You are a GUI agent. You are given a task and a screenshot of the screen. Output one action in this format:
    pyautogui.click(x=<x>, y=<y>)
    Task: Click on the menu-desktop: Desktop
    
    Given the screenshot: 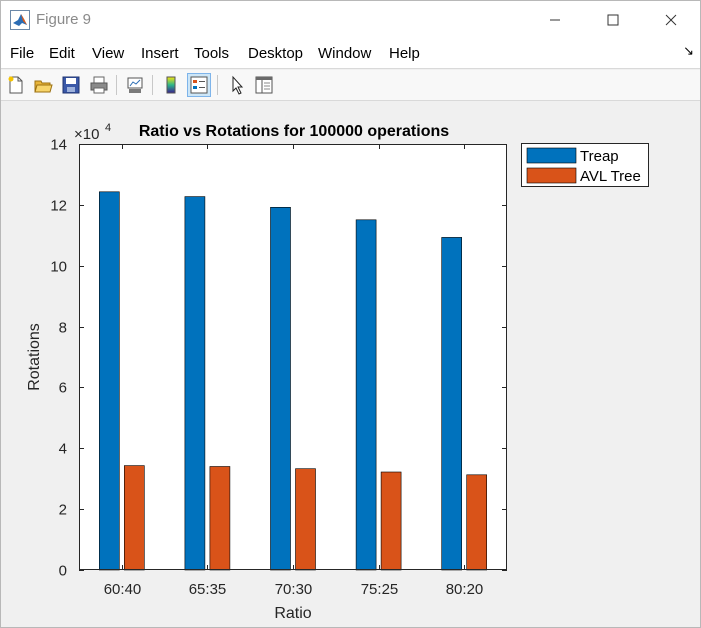 What is the action you would take?
    pyautogui.click(x=275, y=53)
    